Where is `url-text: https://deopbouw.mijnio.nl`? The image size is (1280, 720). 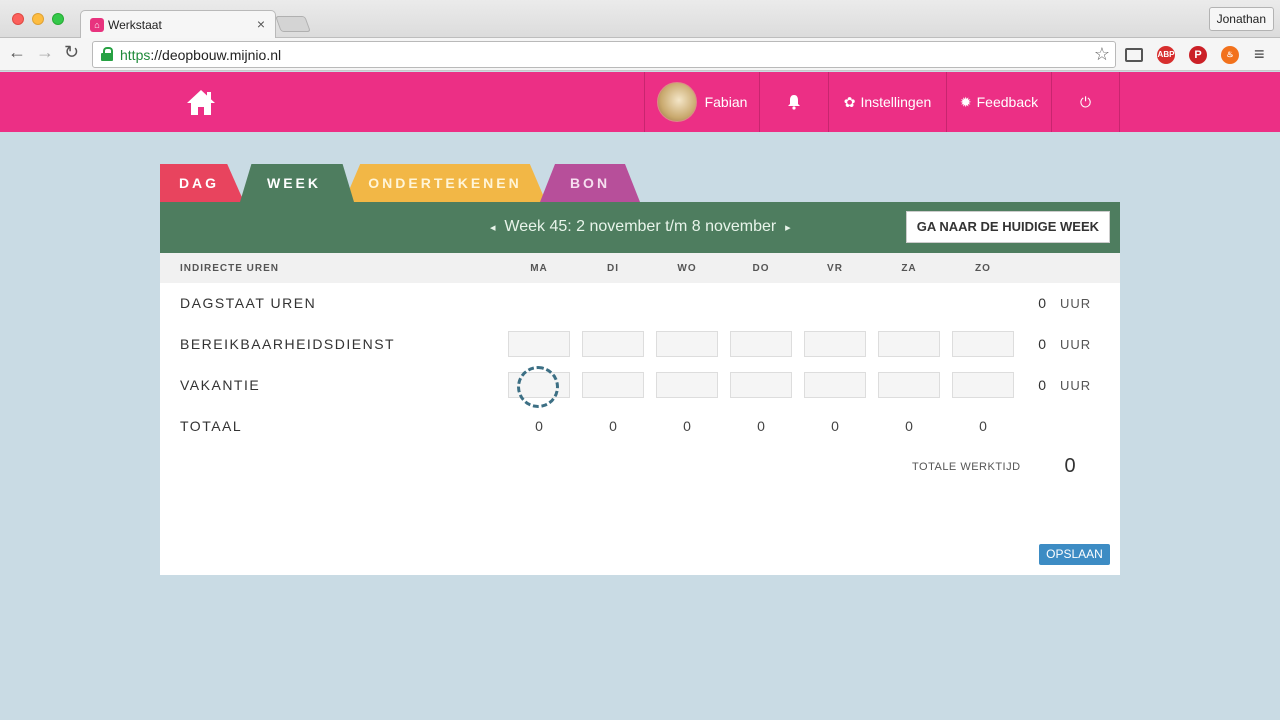 url-text: https://deopbouw.mijnio.nl is located at coordinates (201, 55).